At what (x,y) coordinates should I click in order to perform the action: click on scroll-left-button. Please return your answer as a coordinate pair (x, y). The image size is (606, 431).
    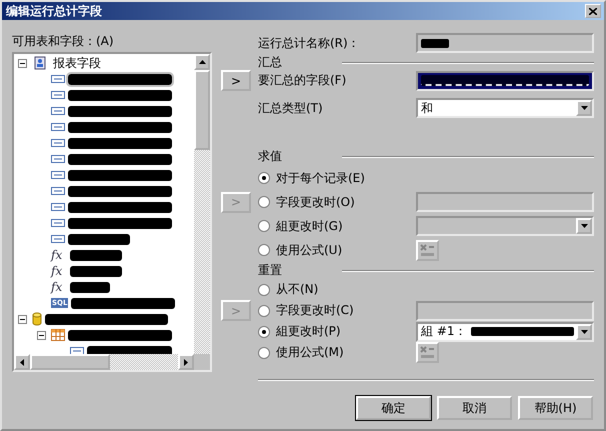
    Looking at the image, I should click on (22, 362).